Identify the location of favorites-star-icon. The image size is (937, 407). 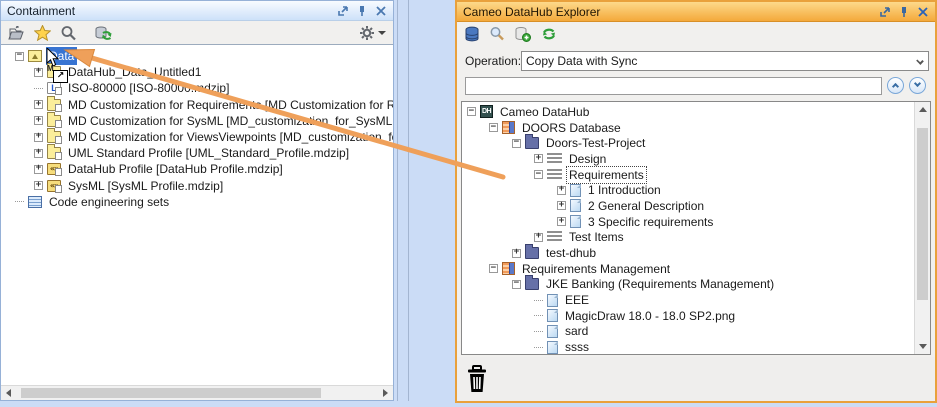
(42, 33).